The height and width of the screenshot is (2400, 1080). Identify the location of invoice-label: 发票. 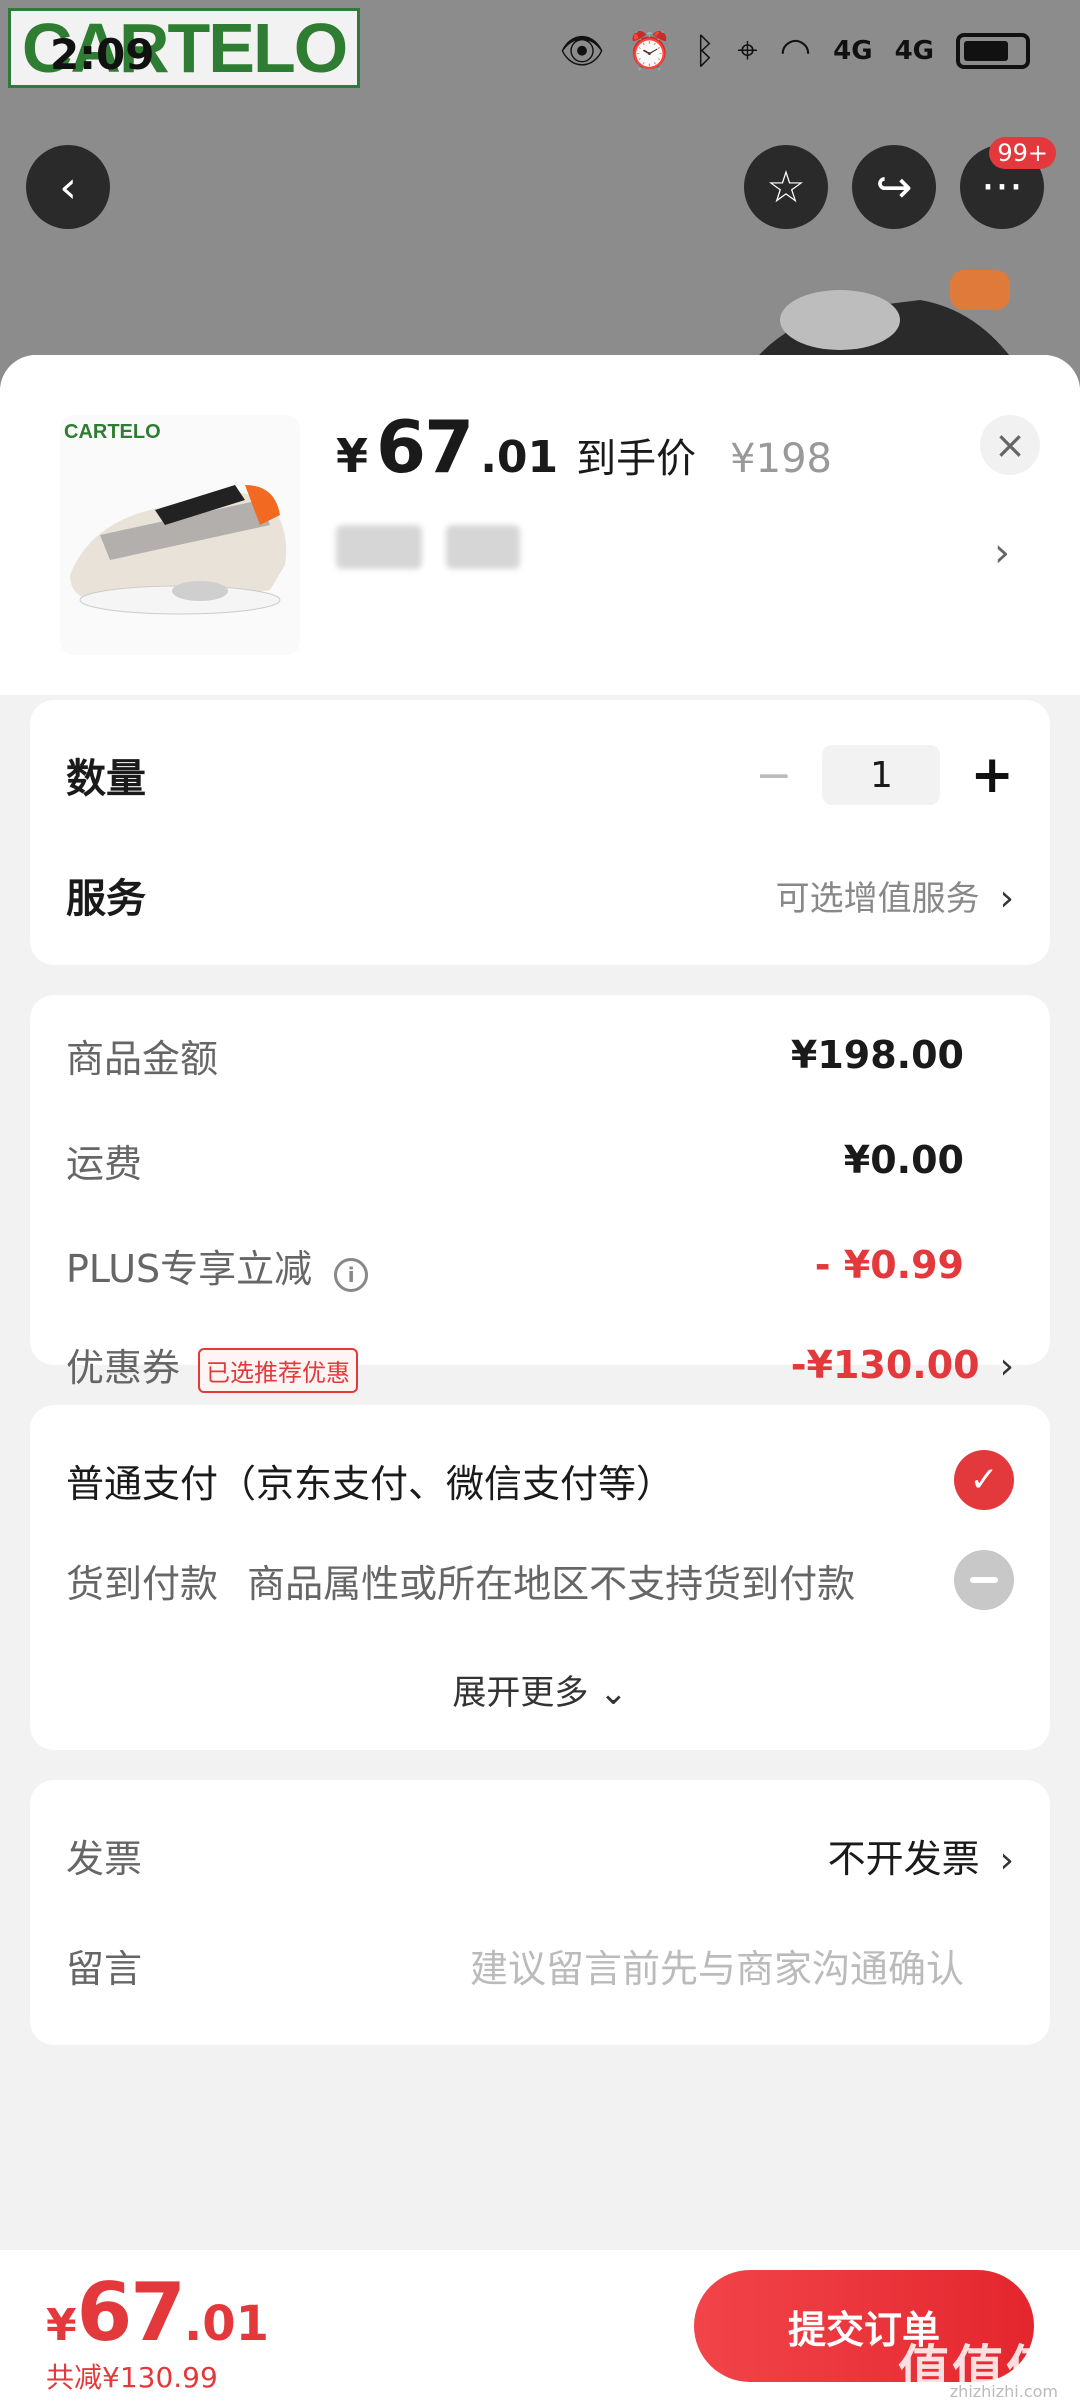
(104, 1858).